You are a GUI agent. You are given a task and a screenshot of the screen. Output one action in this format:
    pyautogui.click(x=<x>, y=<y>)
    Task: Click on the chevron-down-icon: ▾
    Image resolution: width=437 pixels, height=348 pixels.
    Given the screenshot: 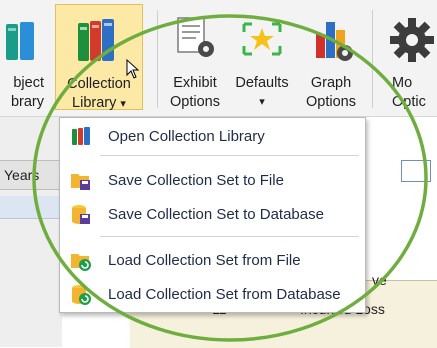 What is the action you would take?
    pyautogui.click(x=123, y=104)
    